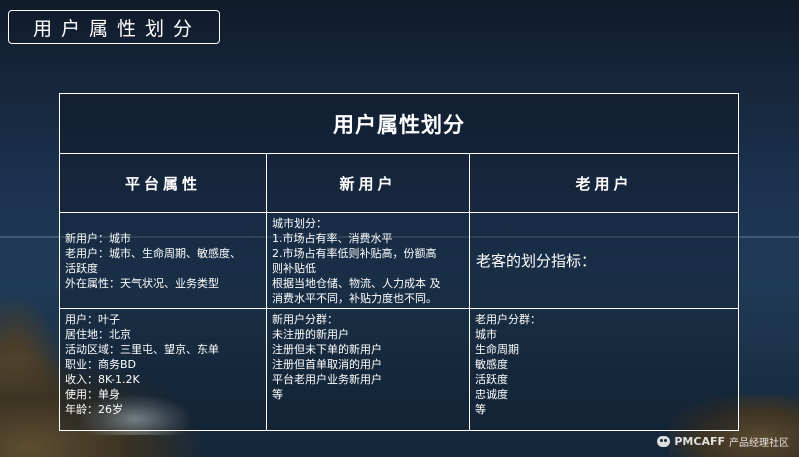 The height and width of the screenshot is (457, 799). Describe the element at coordinates (327, 364) in the screenshot. I see `text-line: 注册但首单取消的用户` at that location.